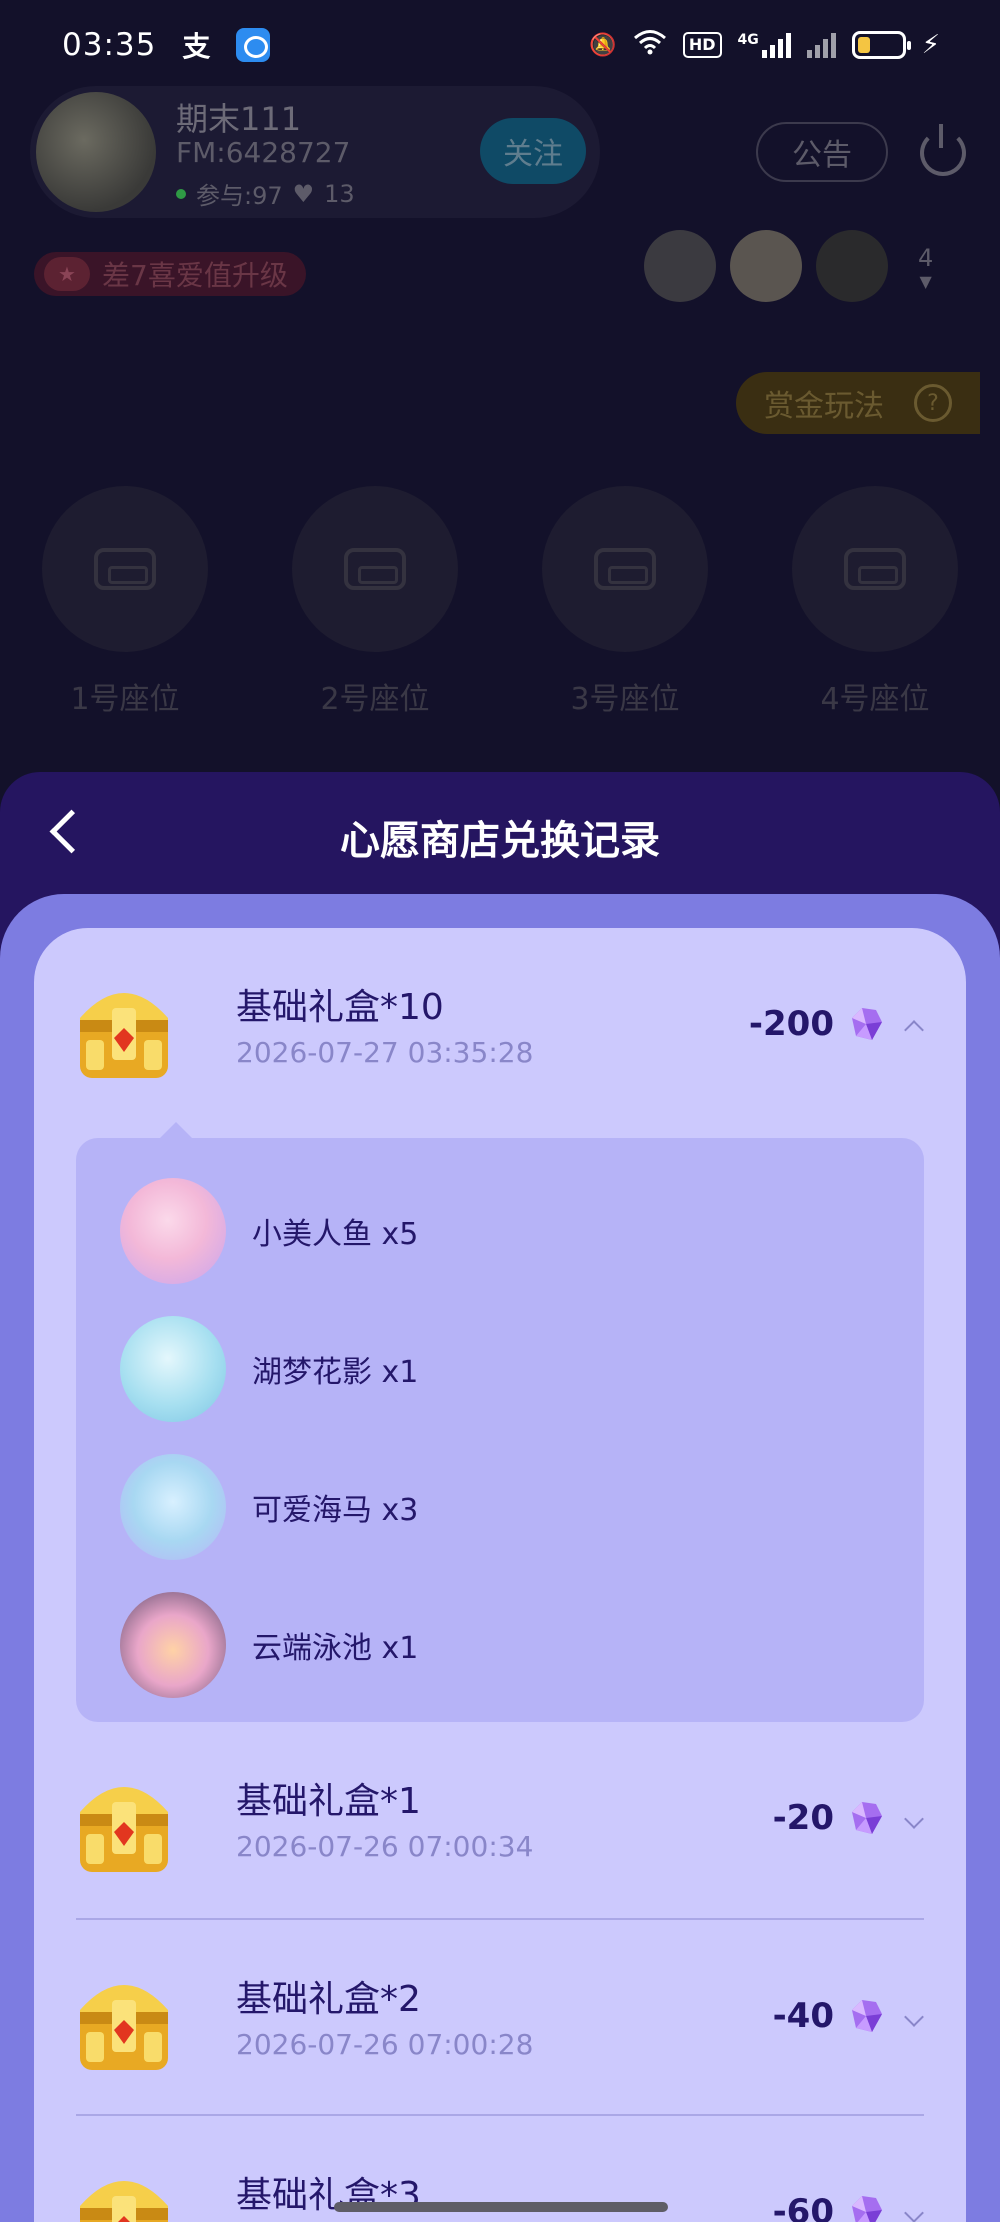 The width and height of the screenshot is (1000, 2222). I want to click on host-stats: 参与:97 ♥ 13, so click(265, 193).